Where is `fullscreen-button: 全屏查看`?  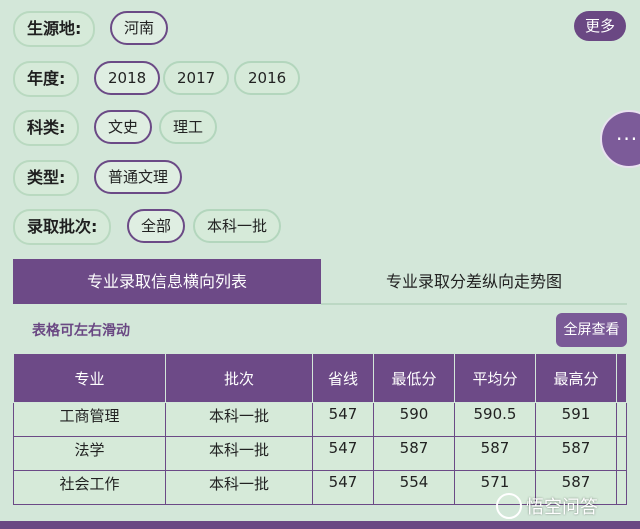
fullscreen-button: 全屏查看 is located at coordinates (591, 330).